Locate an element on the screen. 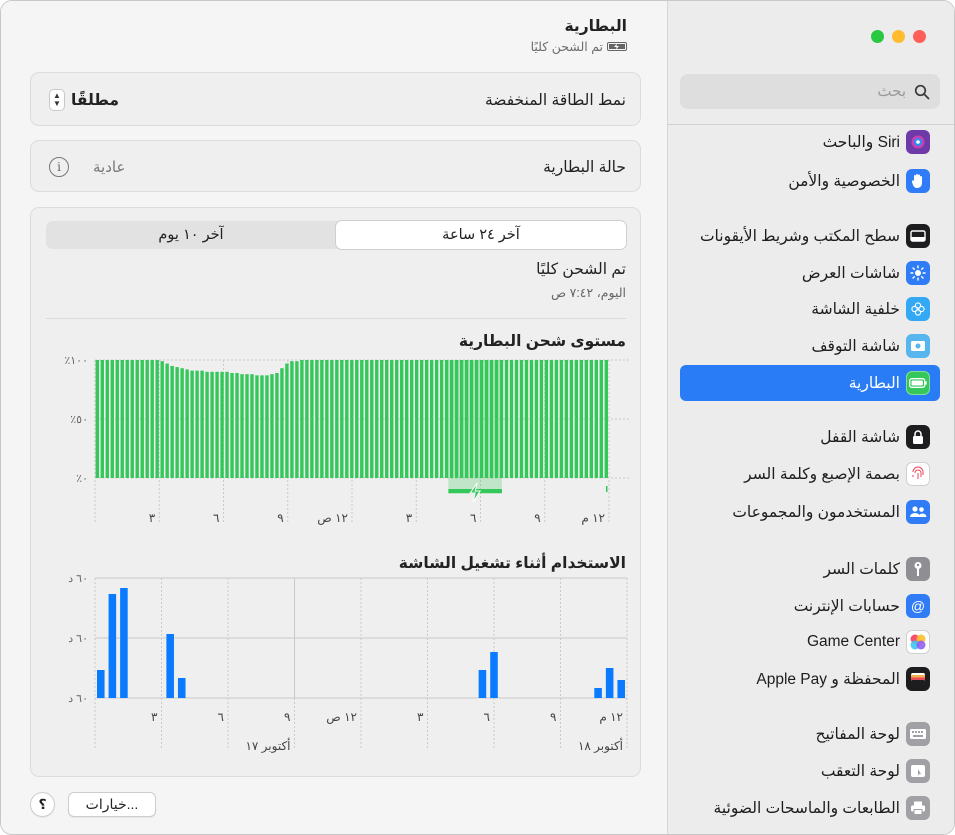 The width and height of the screenshot is (955, 835). sidebar-item-screen-saver: شاشة التوقف is located at coordinates (810, 346).